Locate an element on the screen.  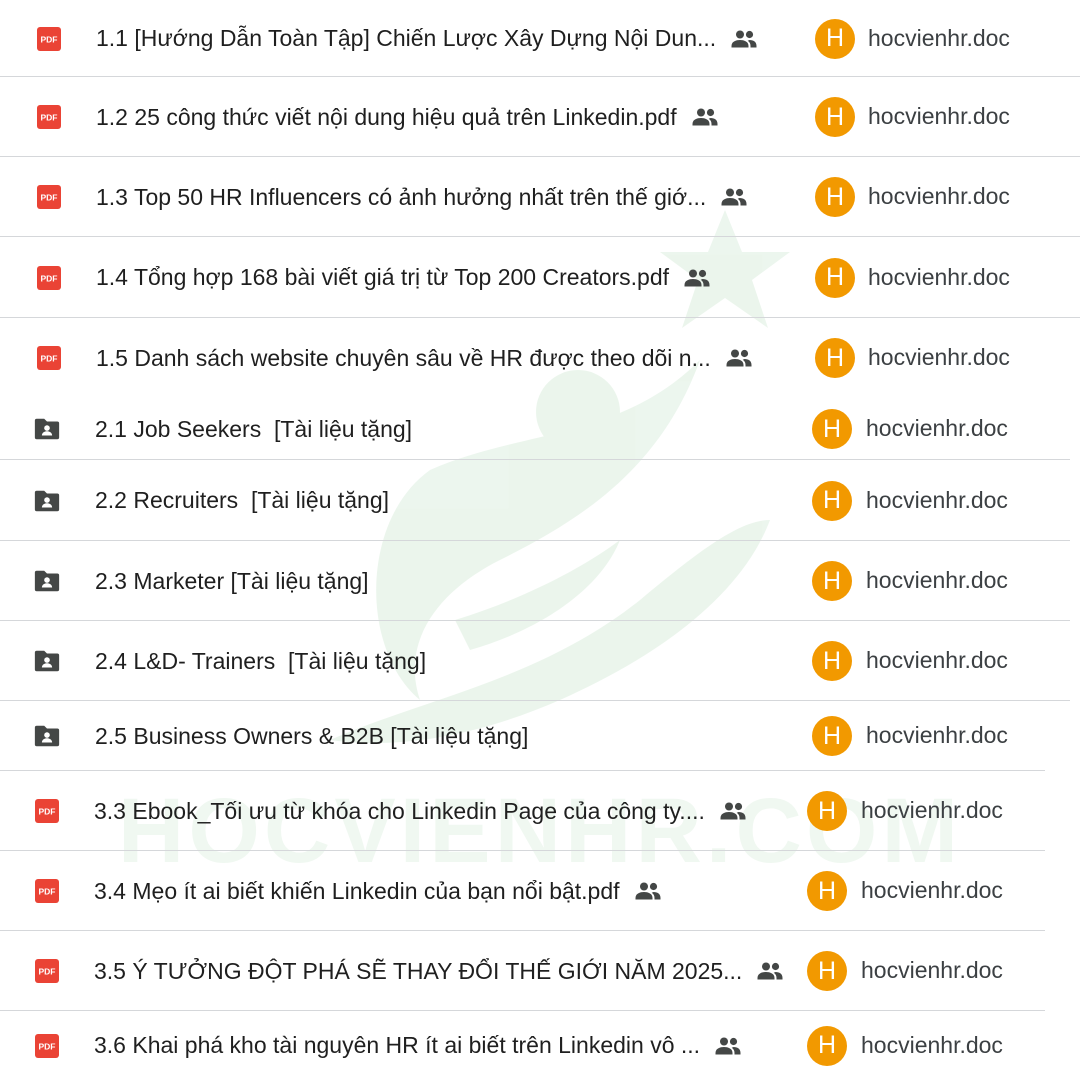
file-name-text: 2.3 Marketer [Tài liệu tặng] is located at coordinates (232, 580).